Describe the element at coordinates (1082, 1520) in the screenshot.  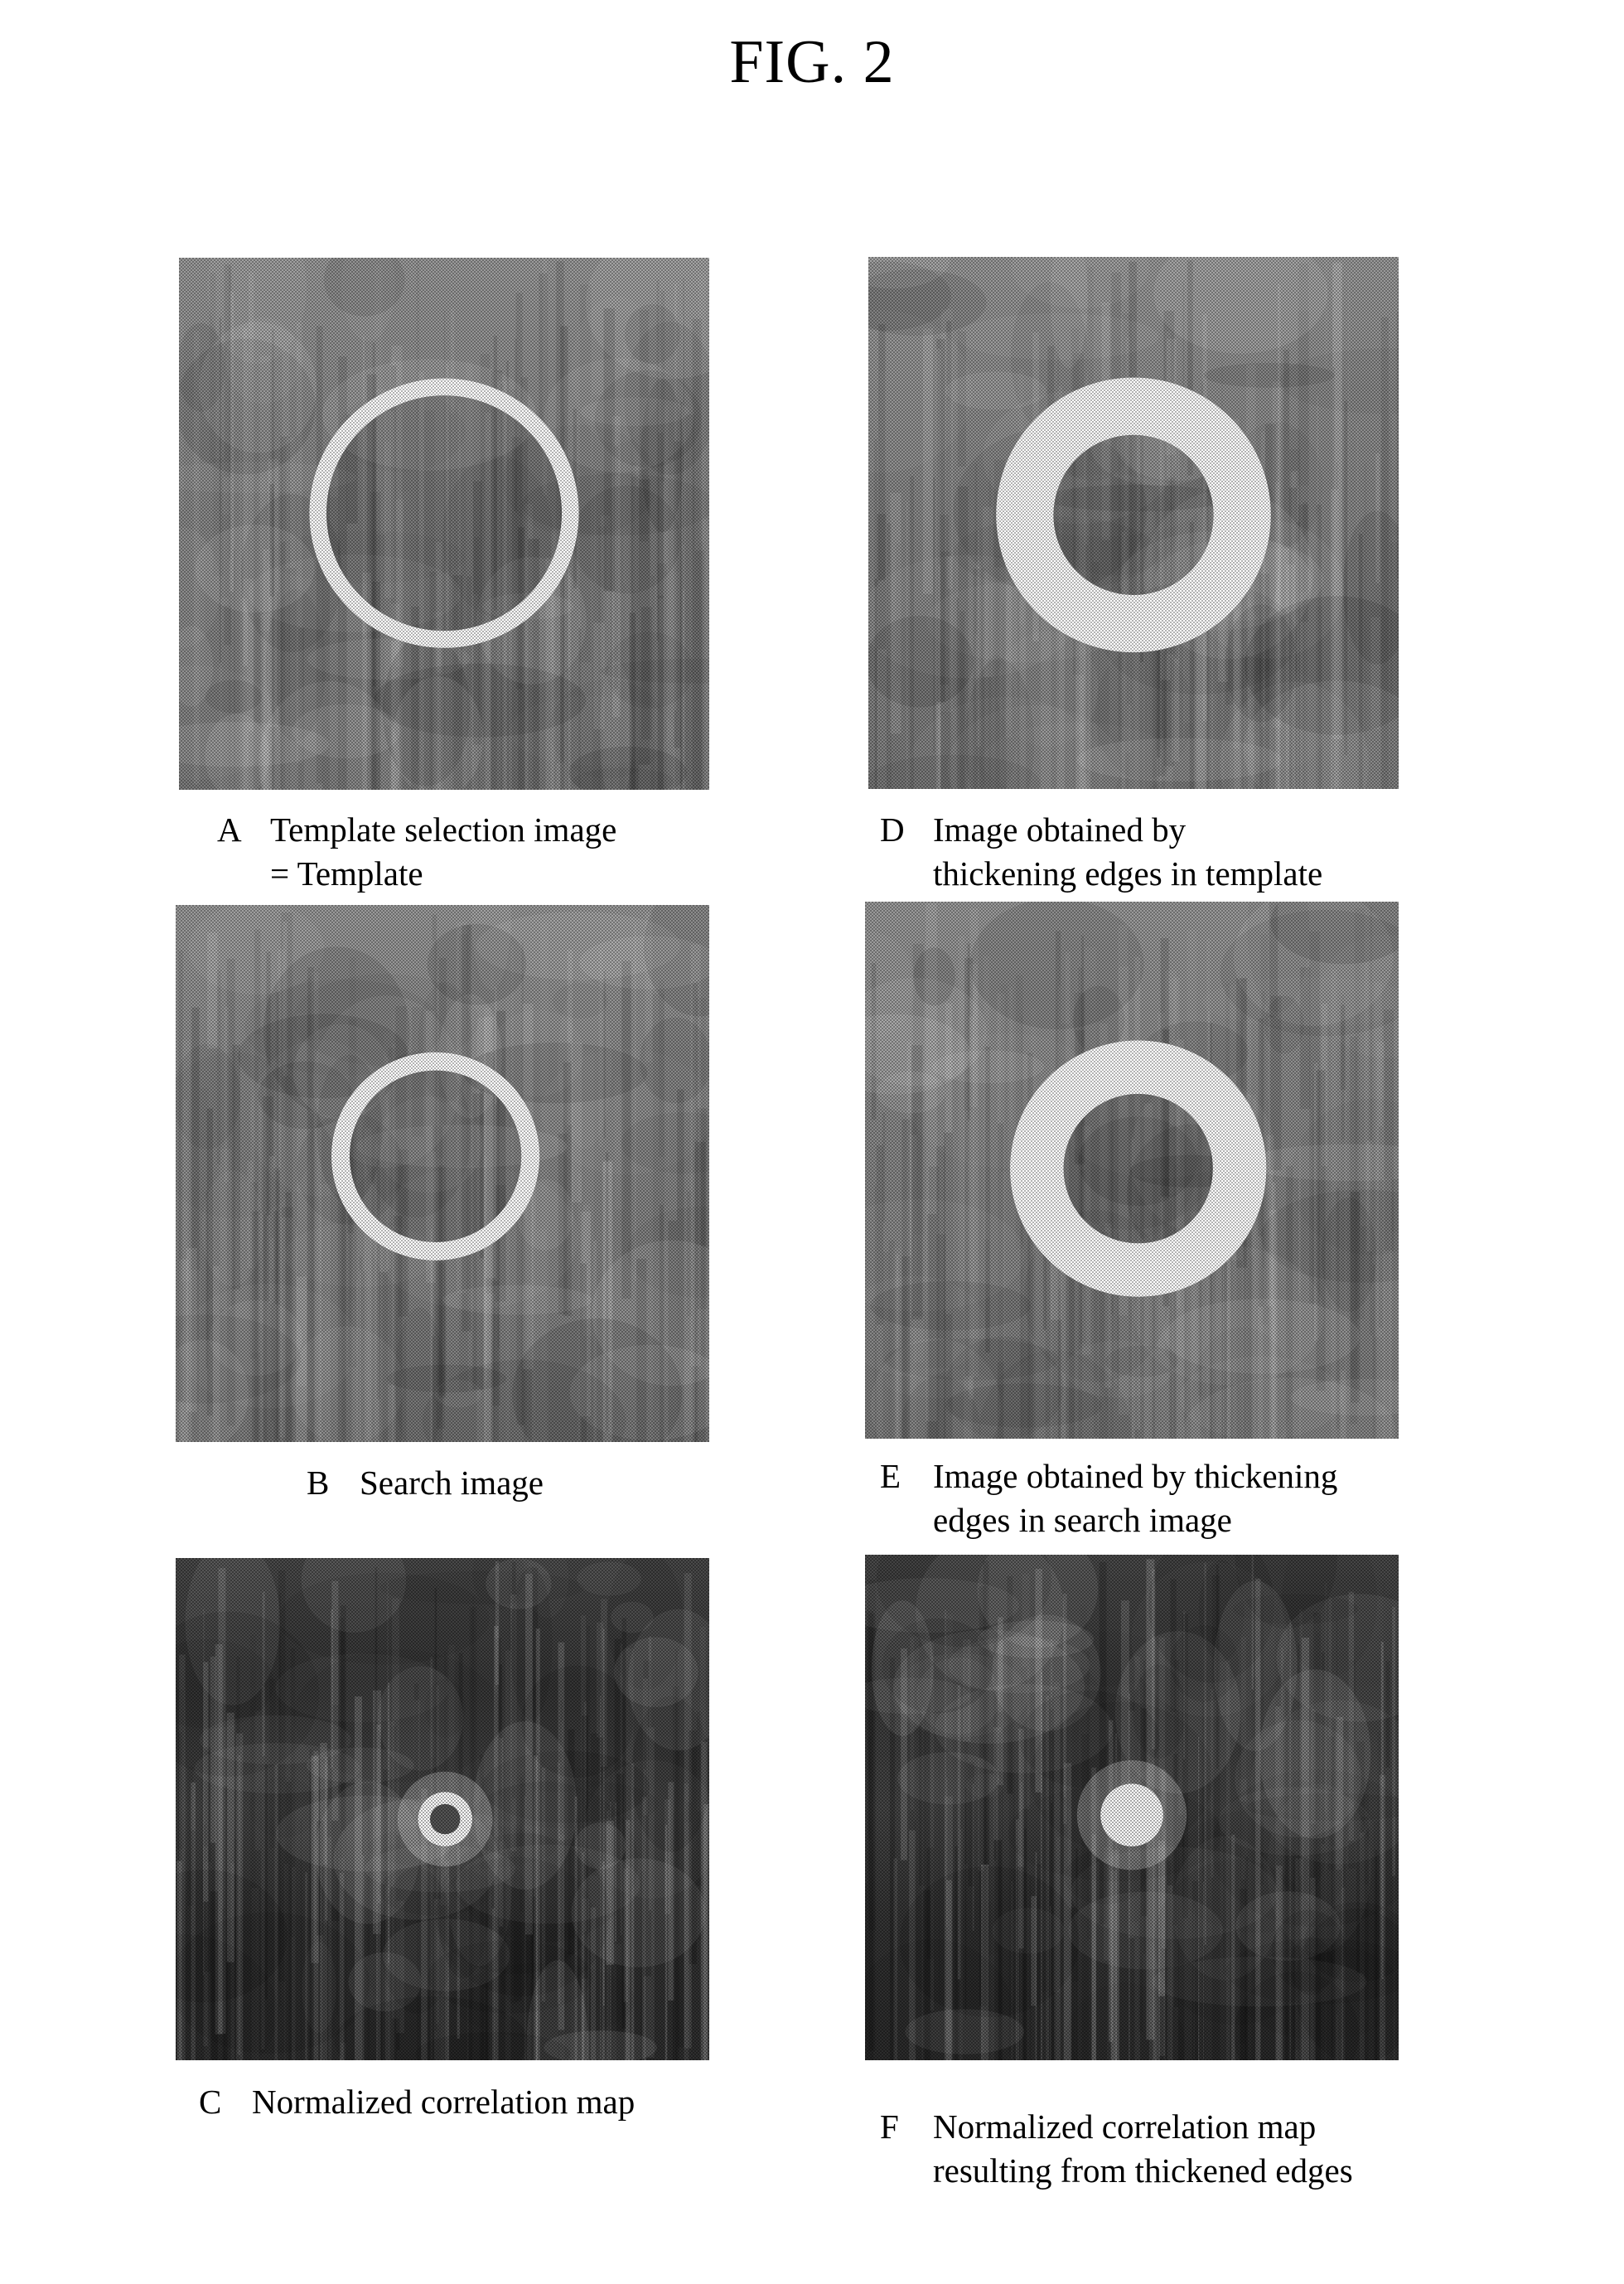
I see `caption-line: edges in search image` at that location.